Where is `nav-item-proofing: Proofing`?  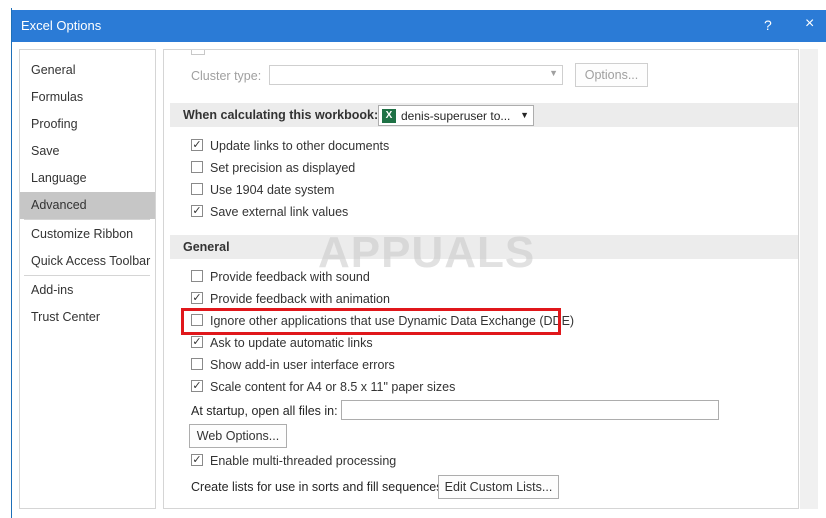
nav-item-proofing: Proofing is located at coordinates (87, 124).